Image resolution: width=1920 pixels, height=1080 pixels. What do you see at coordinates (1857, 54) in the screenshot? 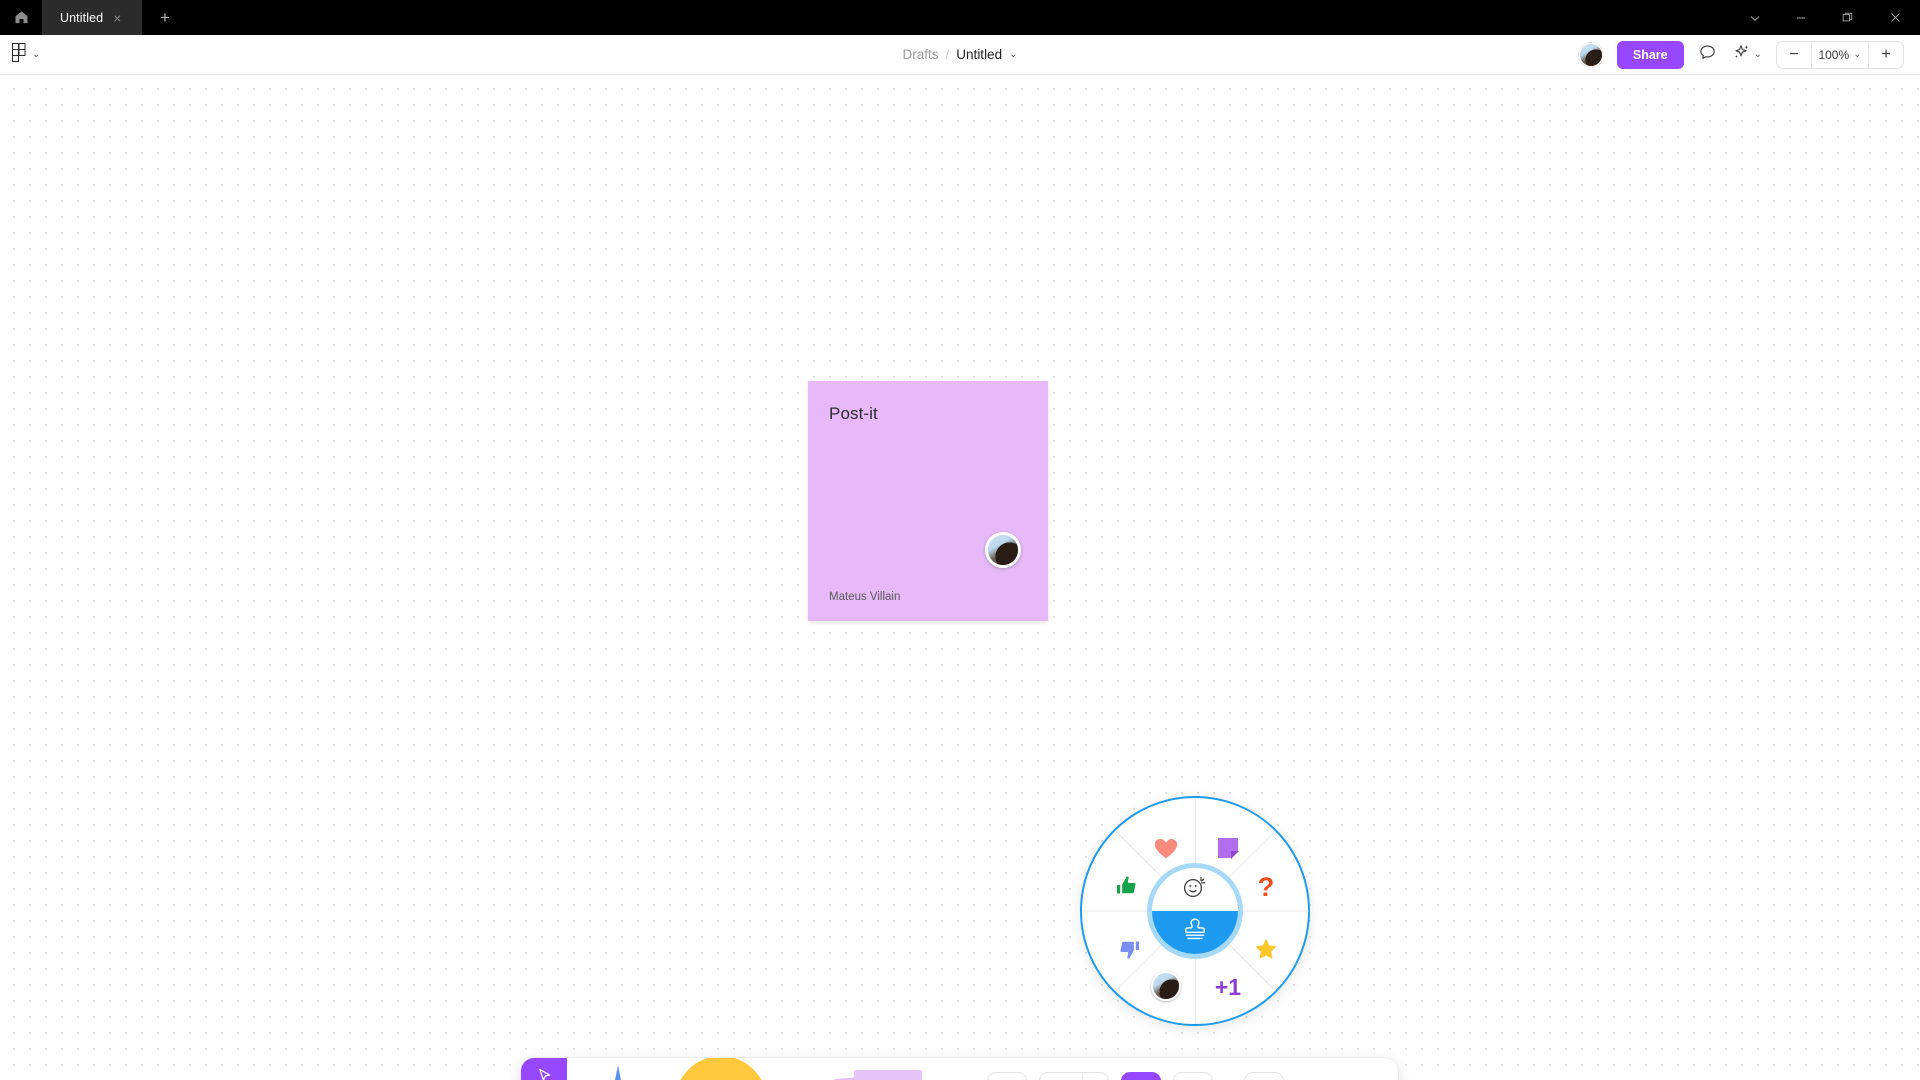
I see `zoom-chevron-down-icon: ⌄` at bounding box center [1857, 54].